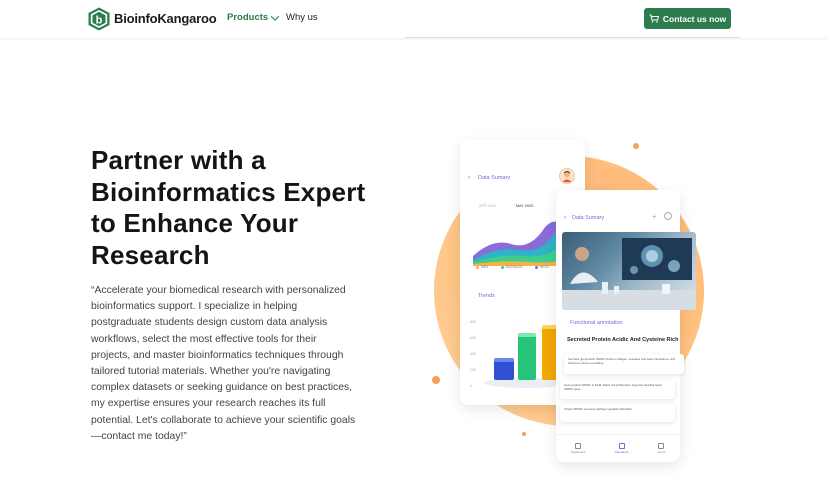 Image resolution: width=828 pixels, height=496 pixels. Describe the element at coordinates (473, 354) in the screenshot. I see `axis-tick: 400` at that location.